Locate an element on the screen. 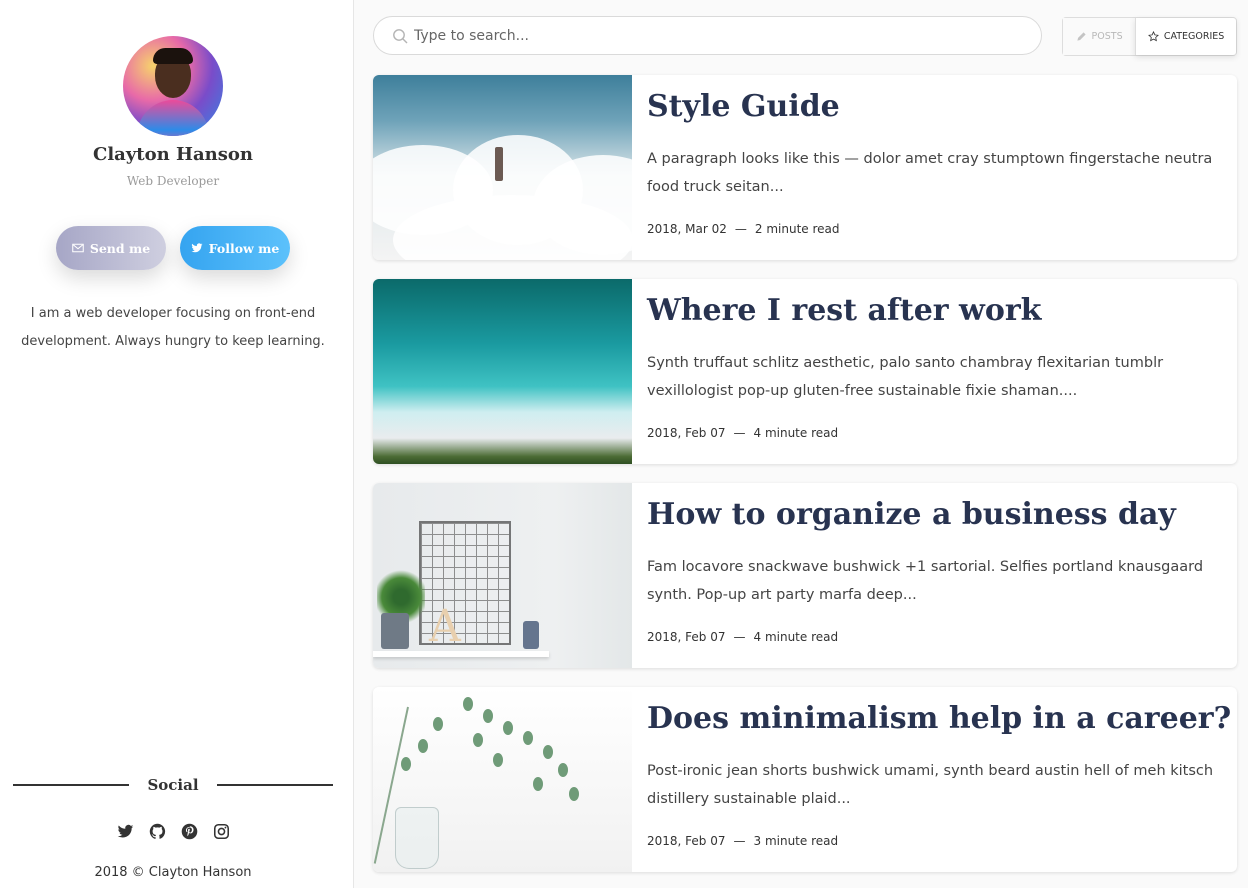  social-links is located at coordinates (173, 831).